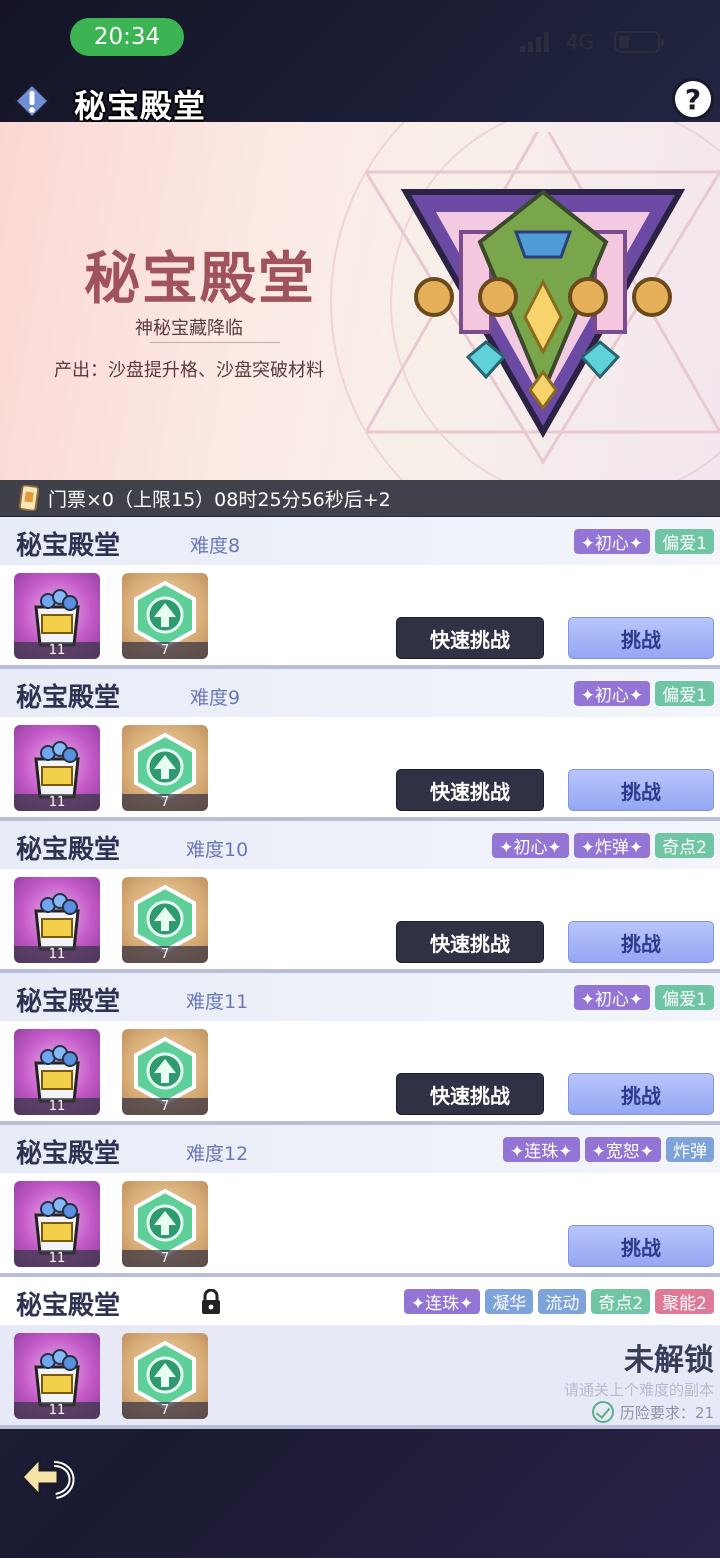 The height and width of the screenshot is (1558, 720). I want to click on locked-hint: 请通关上个难度的副本, so click(638, 1390).